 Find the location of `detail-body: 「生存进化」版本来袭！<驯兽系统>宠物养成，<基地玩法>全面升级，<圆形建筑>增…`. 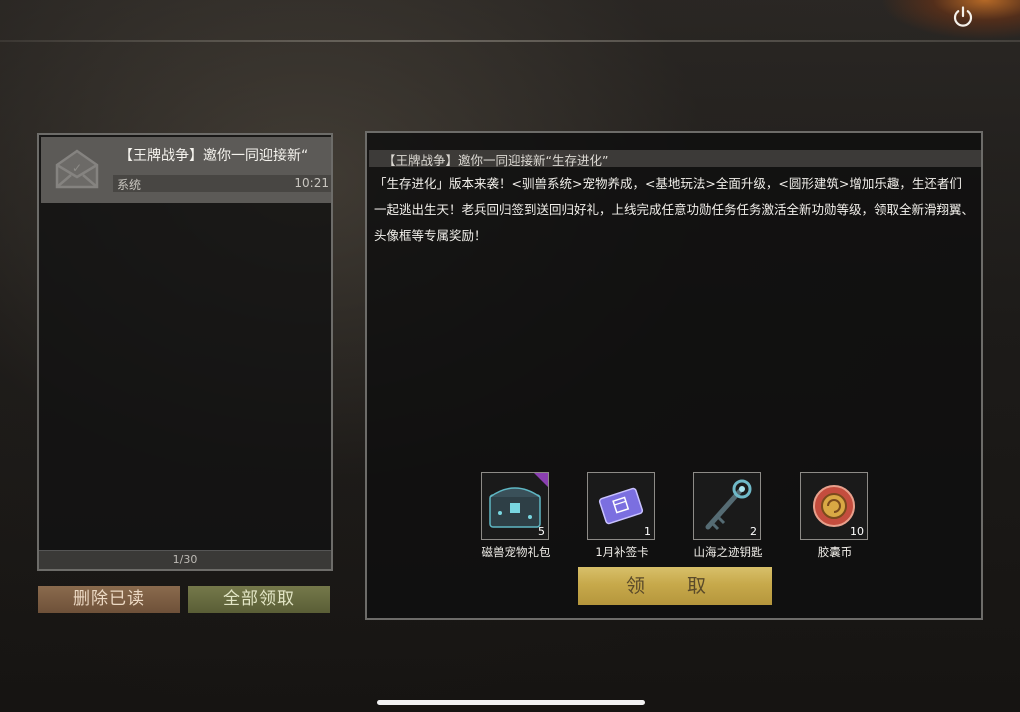

detail-body: 「生存进化」版本来袭！<驯兽系统>宠物养成，<基地玩法>全面升级，<圆形建筑>增… is located at coordinates (674, 209).